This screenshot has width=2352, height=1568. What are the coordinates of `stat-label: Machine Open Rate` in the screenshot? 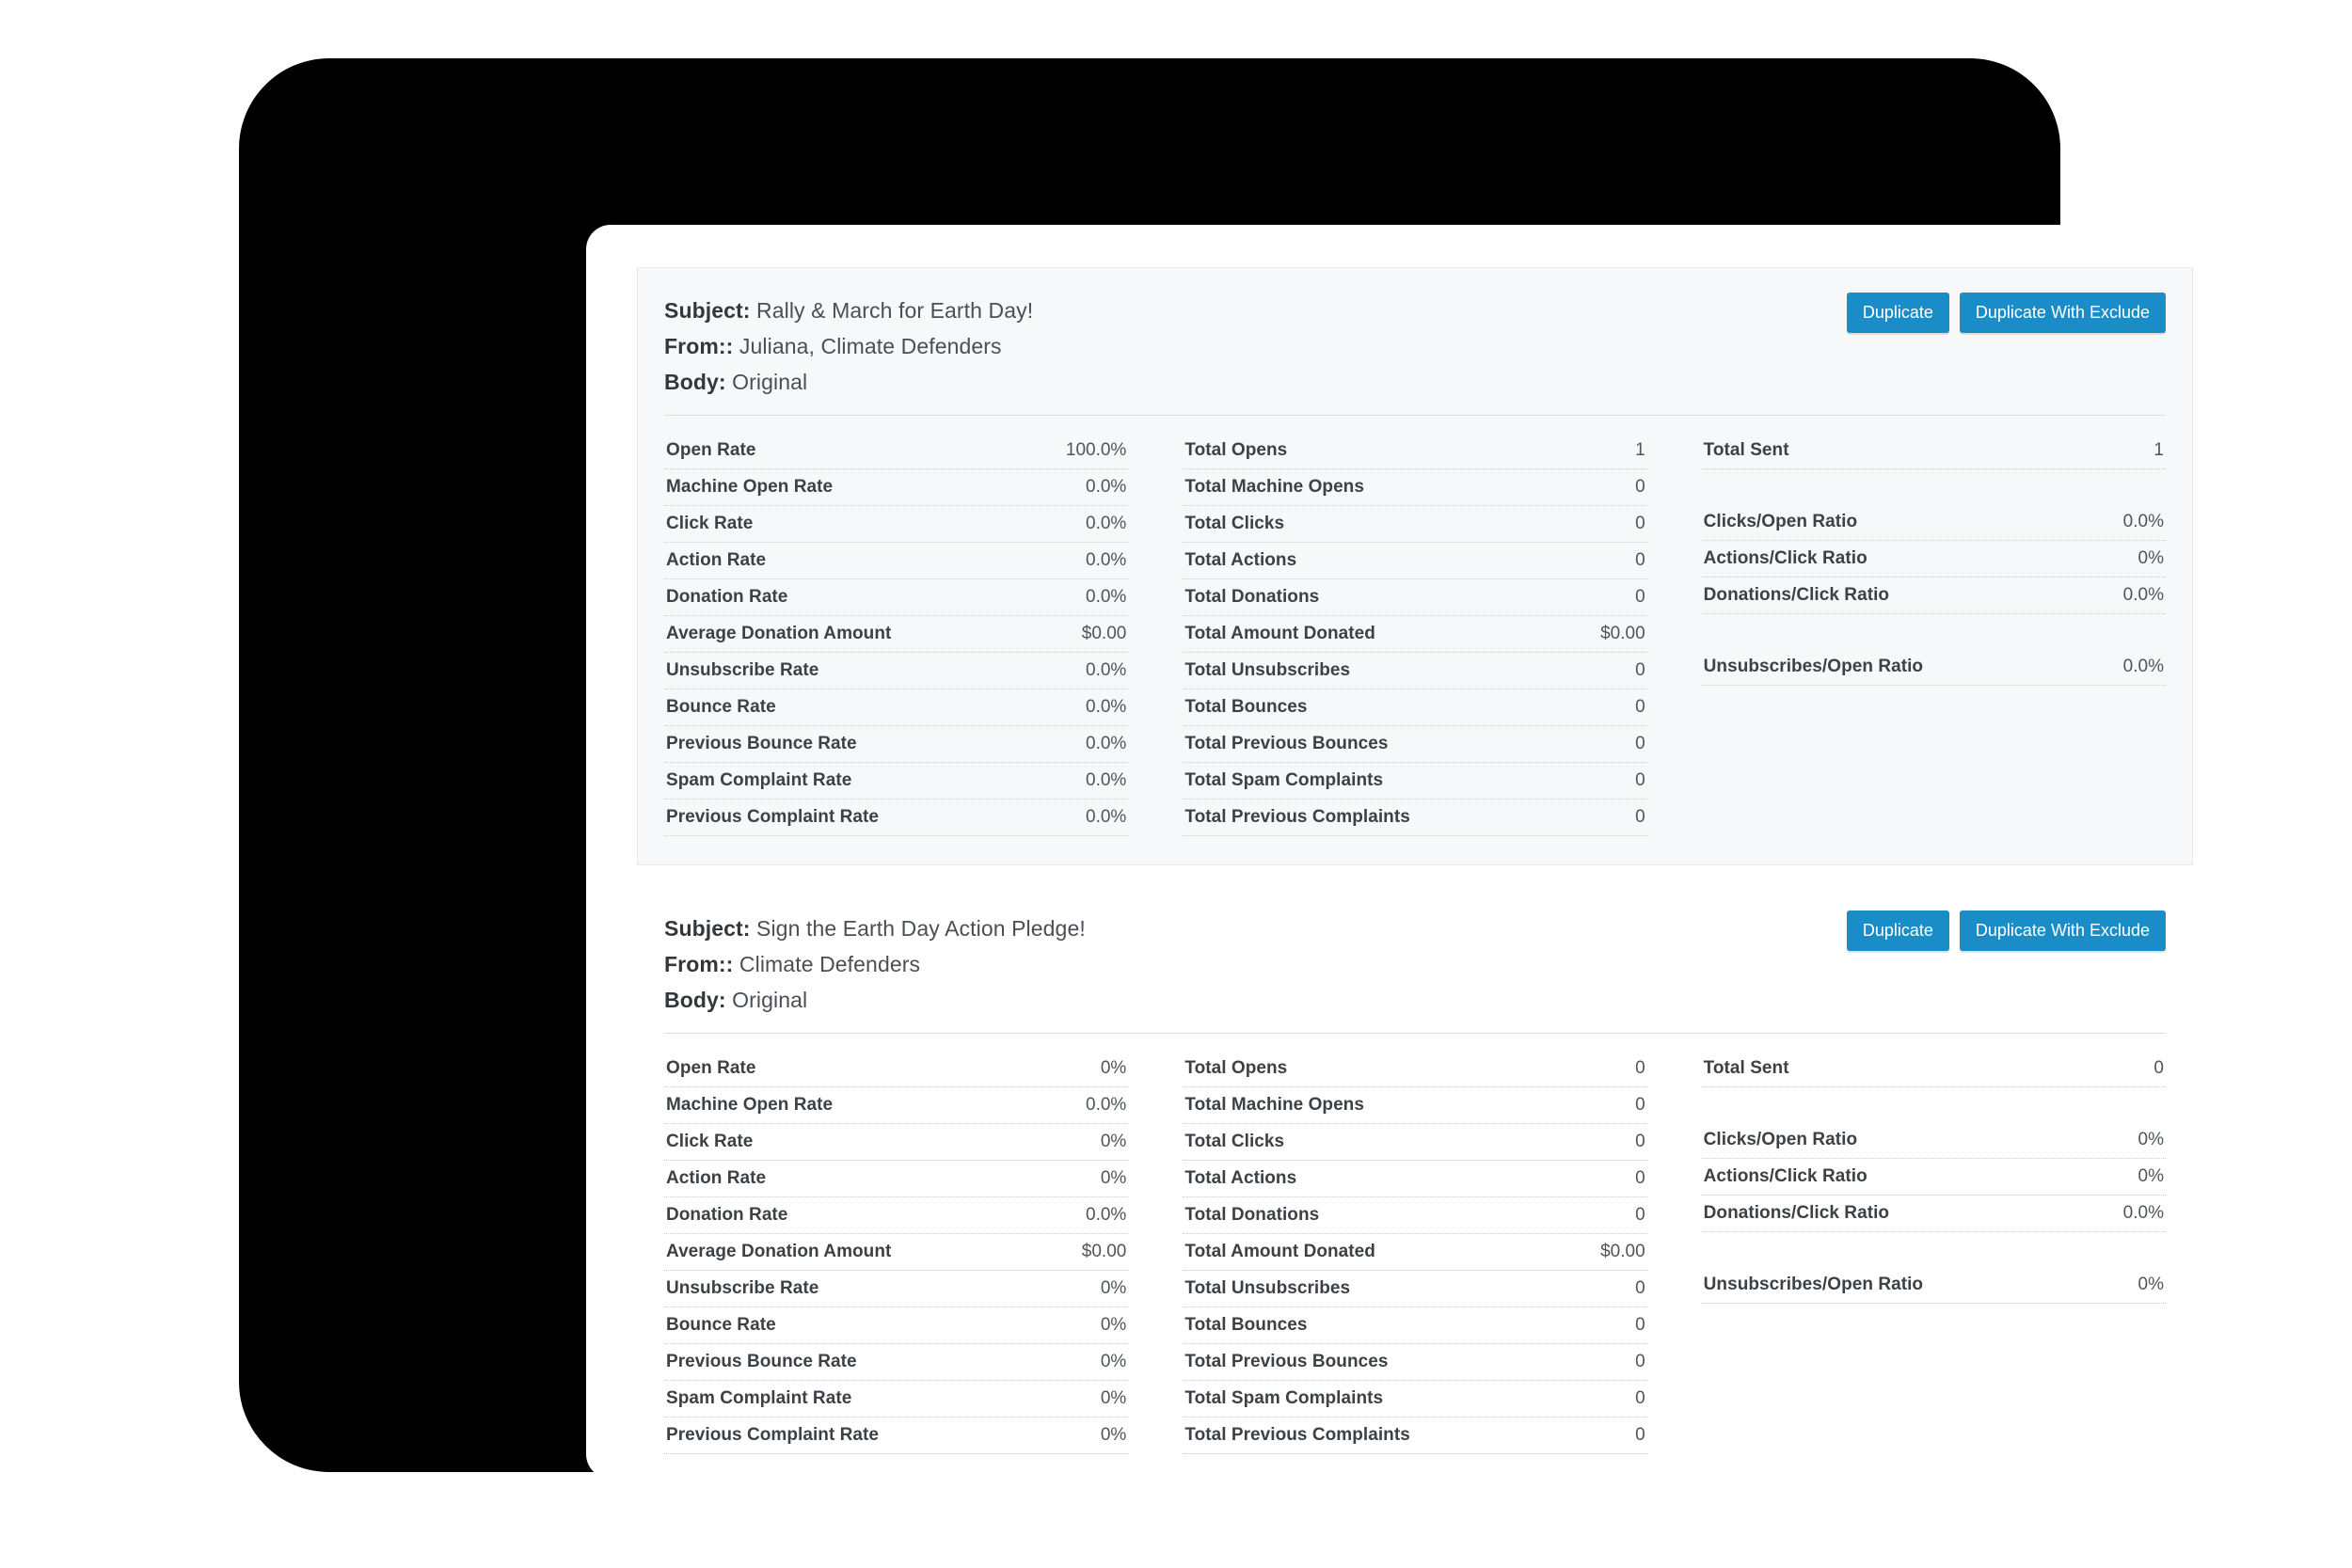 It's located at (750, 1105).